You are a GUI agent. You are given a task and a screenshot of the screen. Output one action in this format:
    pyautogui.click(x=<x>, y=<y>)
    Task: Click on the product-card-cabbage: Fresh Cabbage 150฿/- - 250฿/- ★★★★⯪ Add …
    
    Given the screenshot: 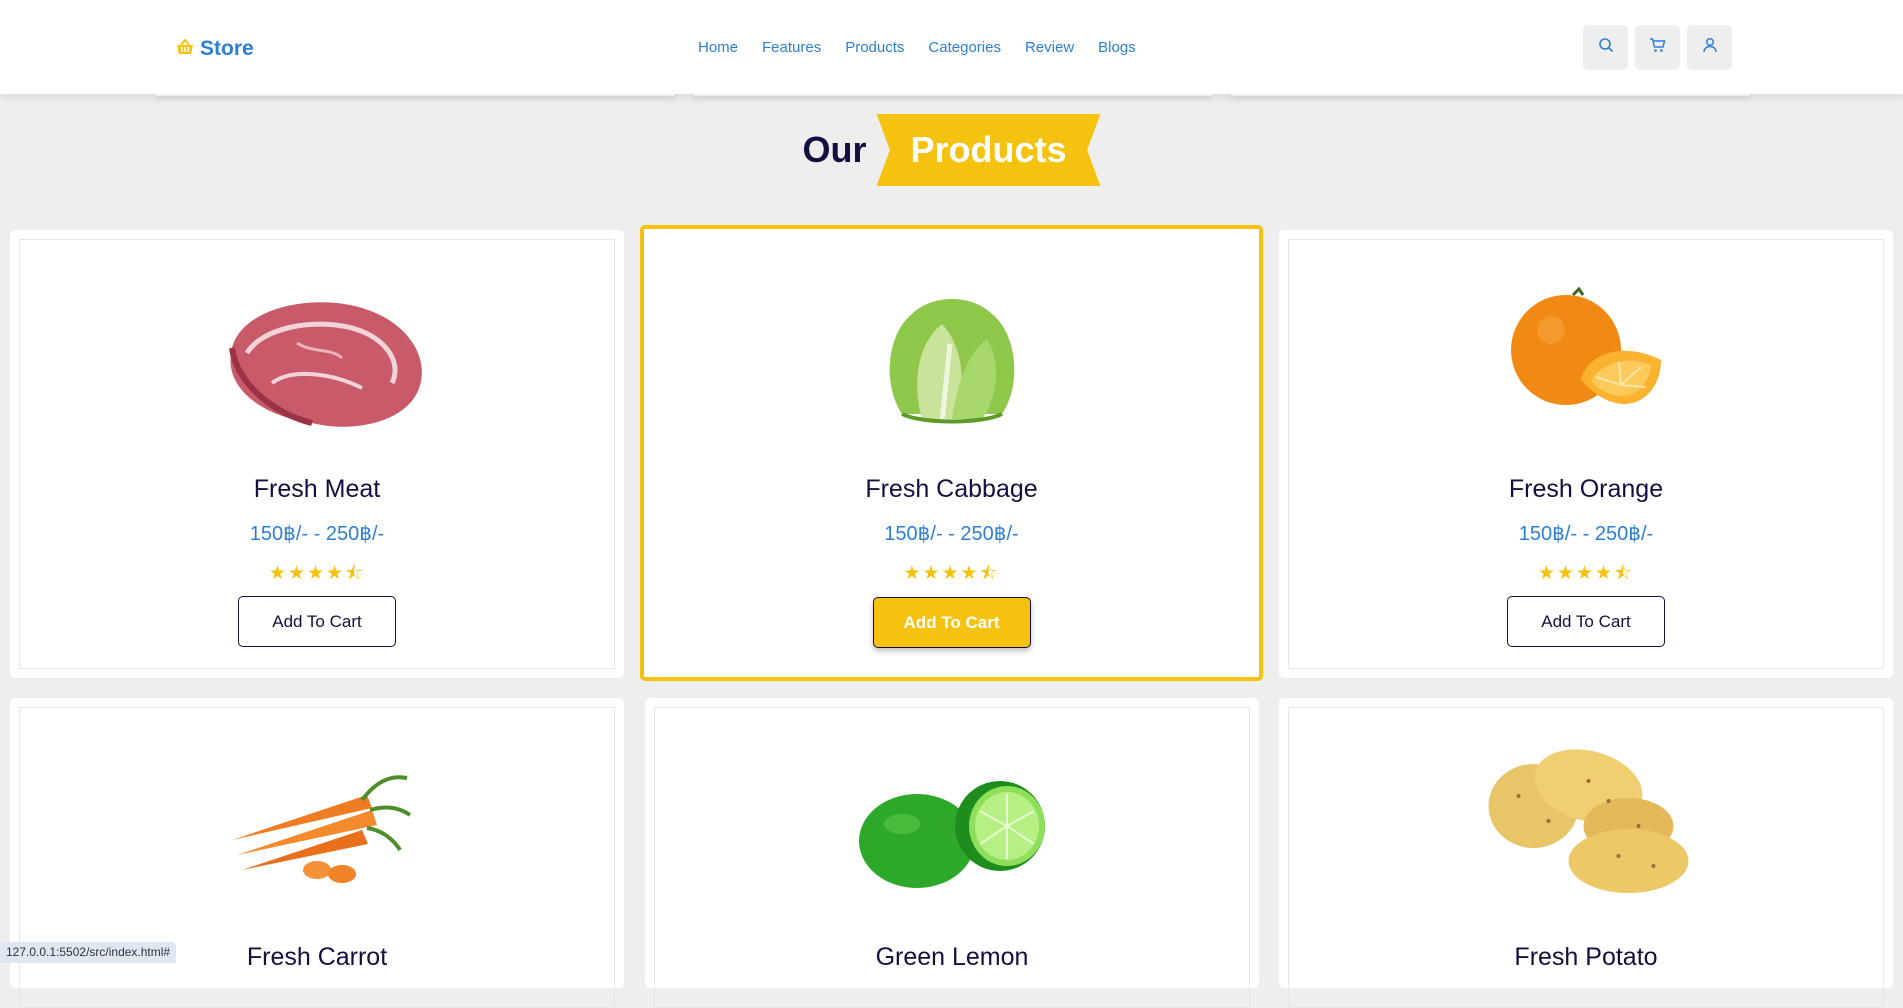 What is the action you would take?
    pyautogui.click(x=951, y=453)
    